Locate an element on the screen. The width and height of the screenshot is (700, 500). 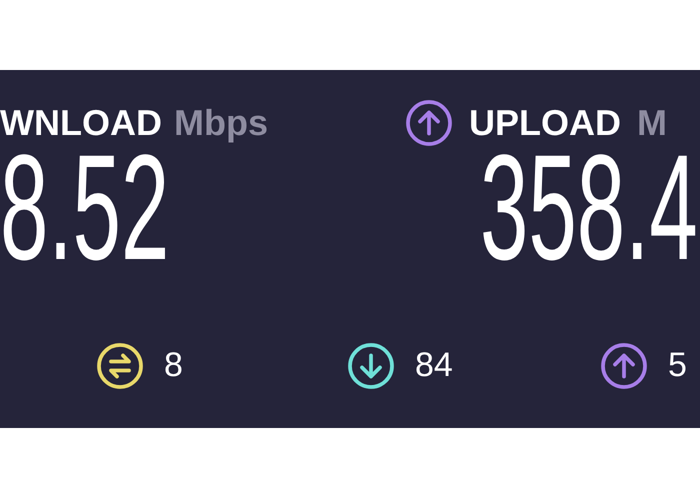
stat-value: 5 is located at coordinates (677, 365).